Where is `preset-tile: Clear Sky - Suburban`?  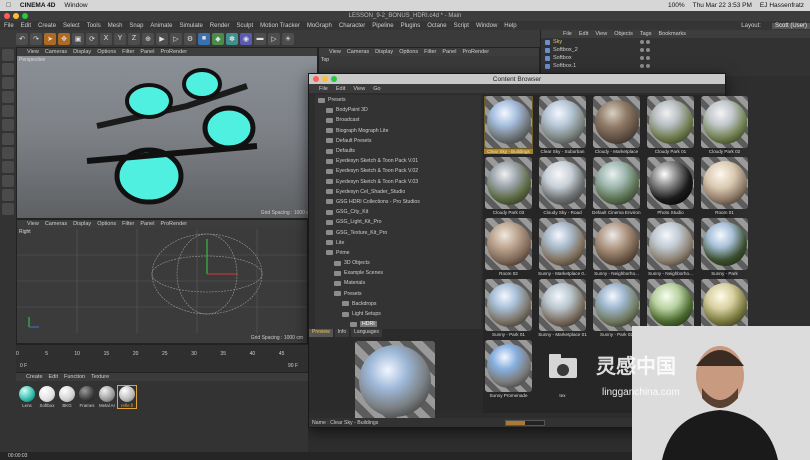 preset-tile: Clear Sky - Suburban is located at coordinates (562, 125).